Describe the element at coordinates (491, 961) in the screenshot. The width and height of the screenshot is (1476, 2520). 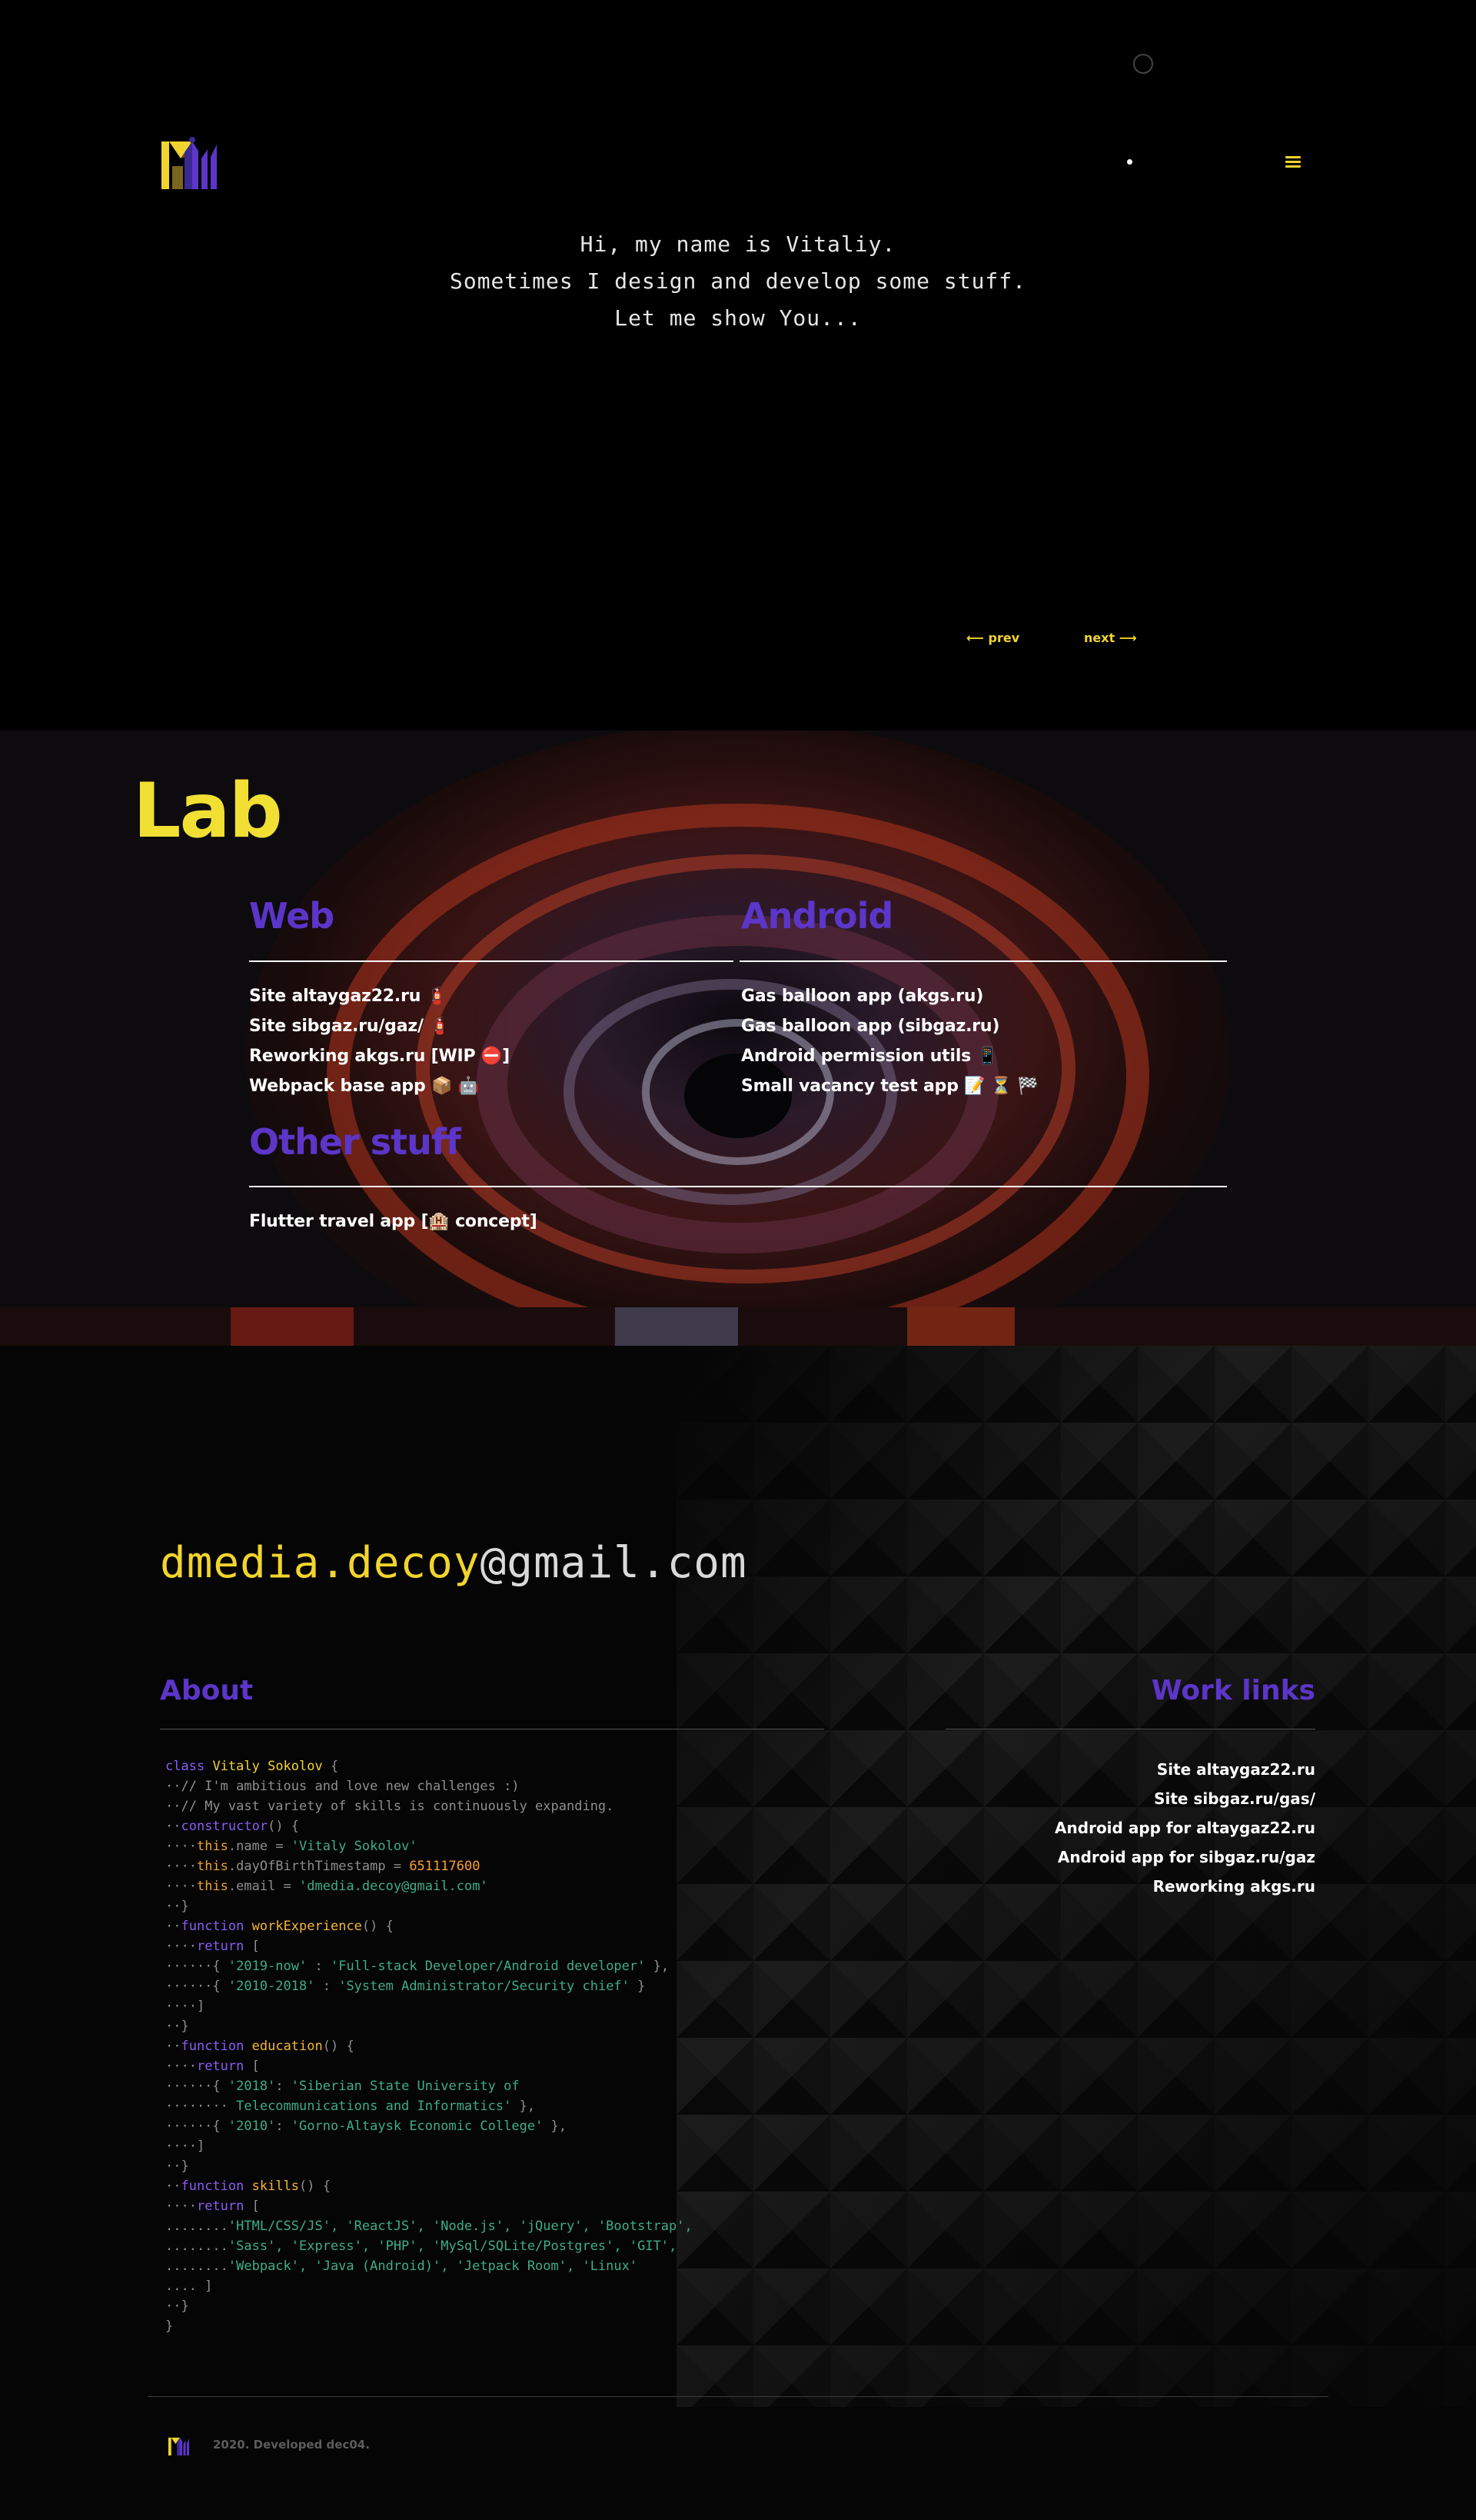
I see `web-divider` at that location.